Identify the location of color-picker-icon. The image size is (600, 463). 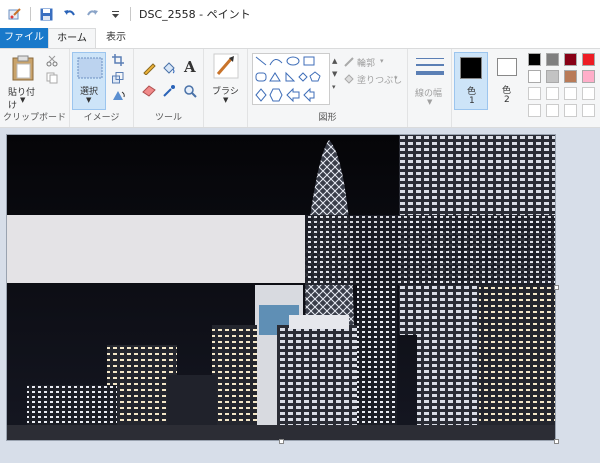
(169, 92).